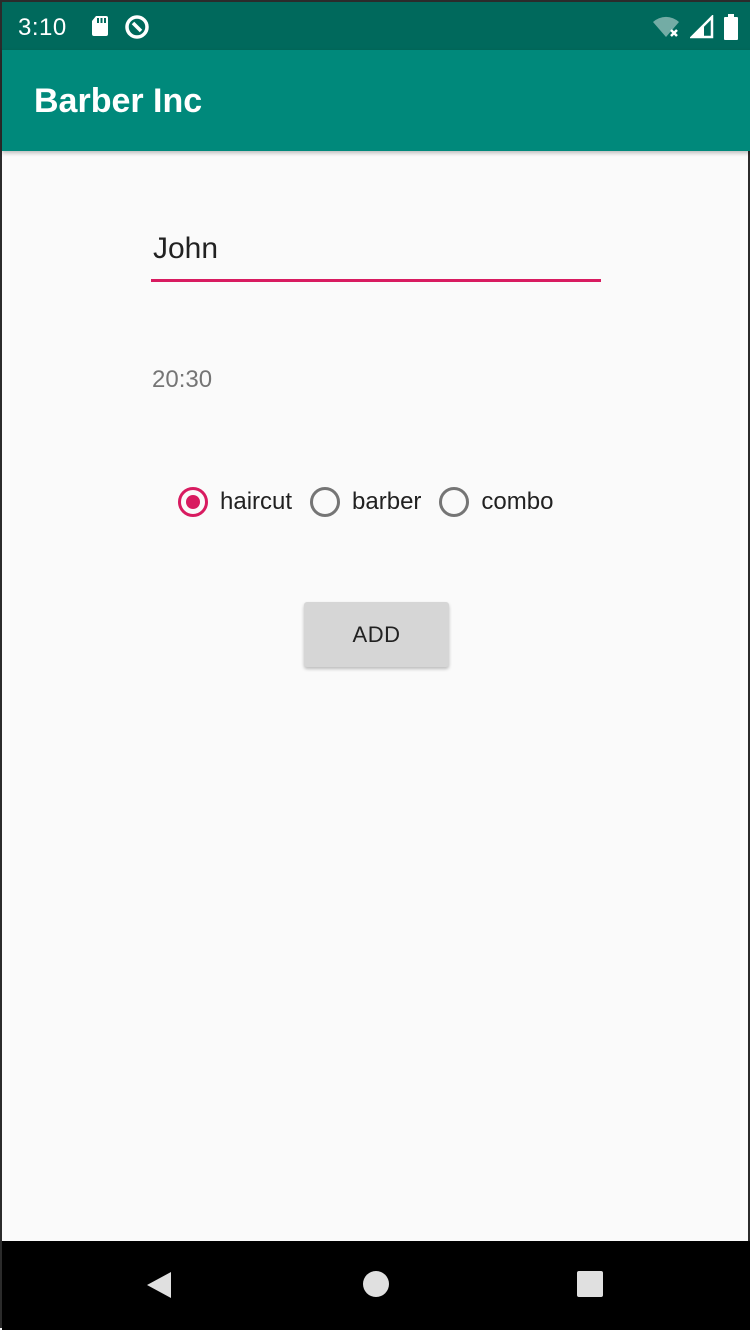 The image size is (750, 1330). Describe the element at coordinates (376, 100) in the screenshot. I see `app-bar: Barber Inc` at that location.